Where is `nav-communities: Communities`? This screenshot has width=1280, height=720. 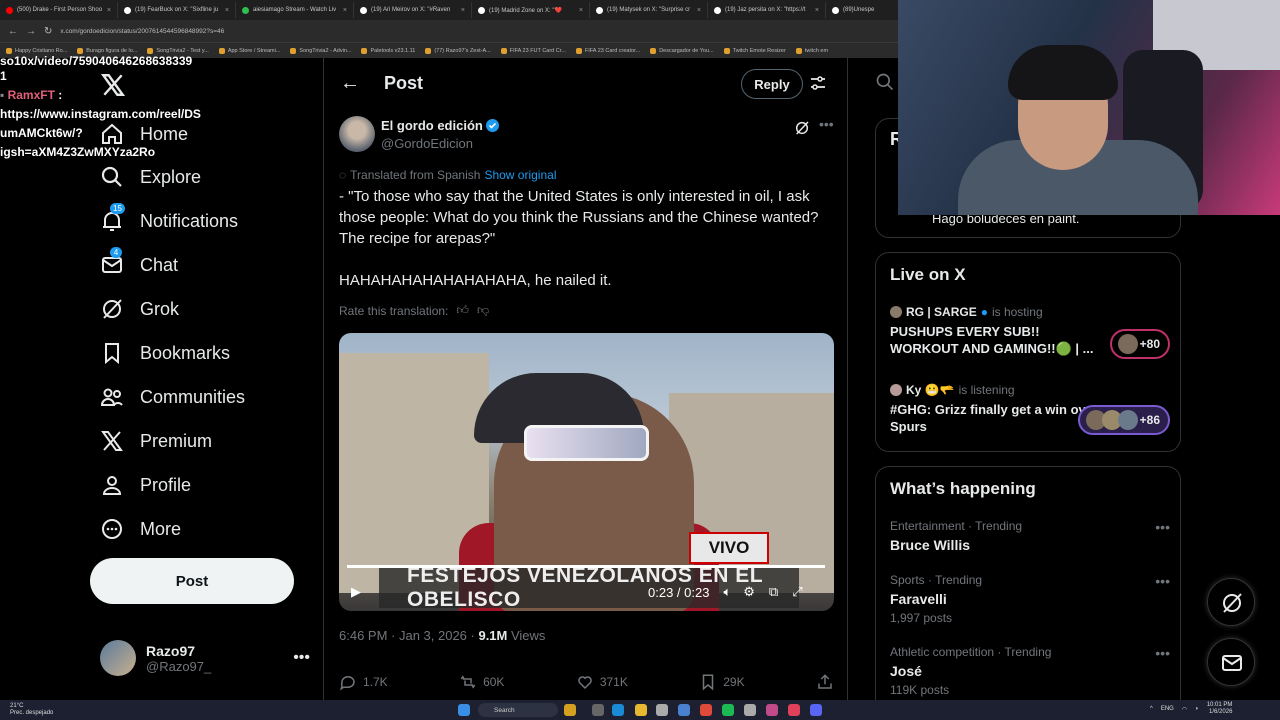
nav-communities: Communities is located at coordinates (172, 397).